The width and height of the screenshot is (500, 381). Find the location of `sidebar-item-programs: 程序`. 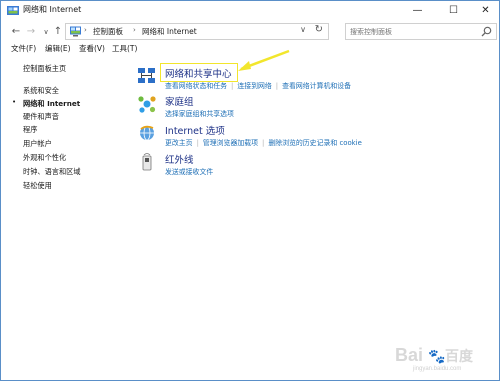

sidebar-item-programs: 程序 is located at coordinates (30, 130).